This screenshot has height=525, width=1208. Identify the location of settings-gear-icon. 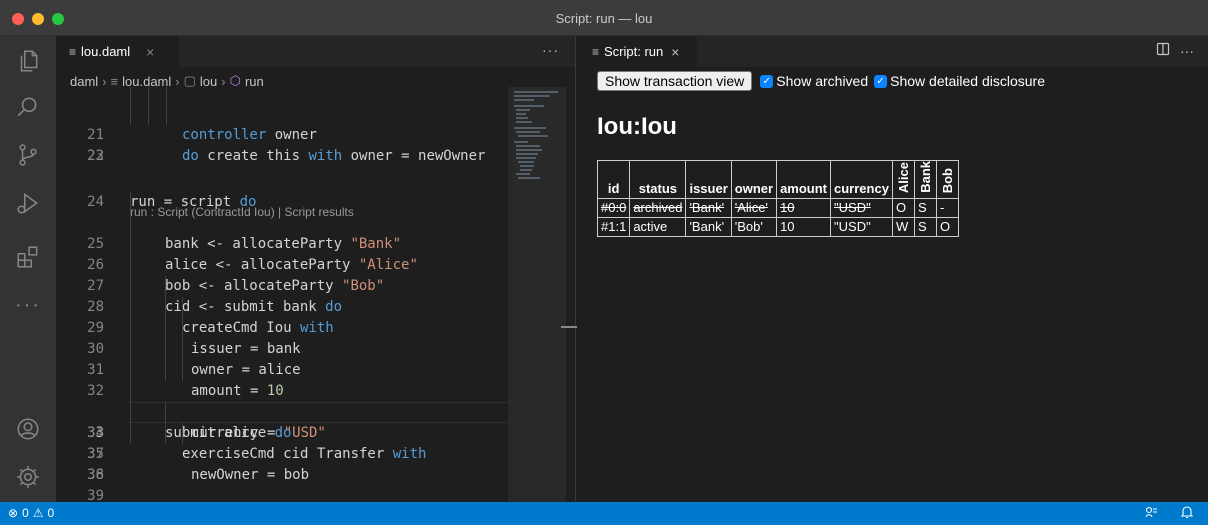
(28, 477).